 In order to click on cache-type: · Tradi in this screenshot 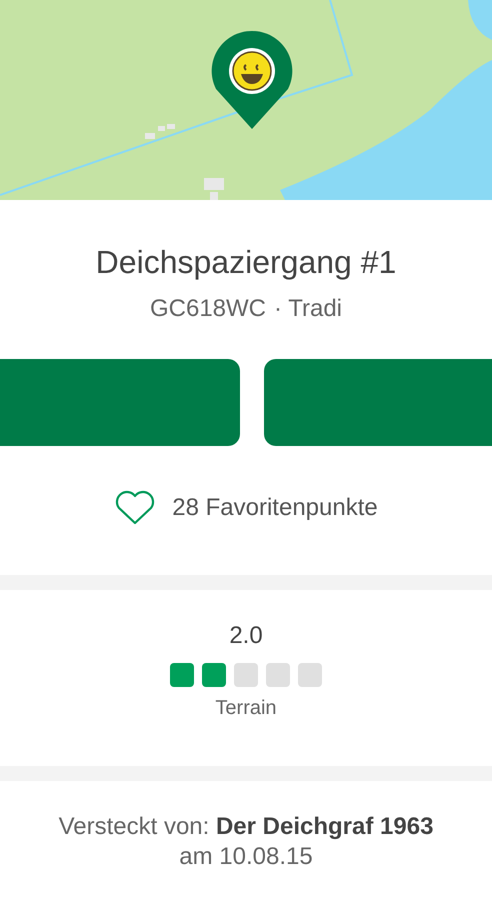, I will do `click(308, 309)`.